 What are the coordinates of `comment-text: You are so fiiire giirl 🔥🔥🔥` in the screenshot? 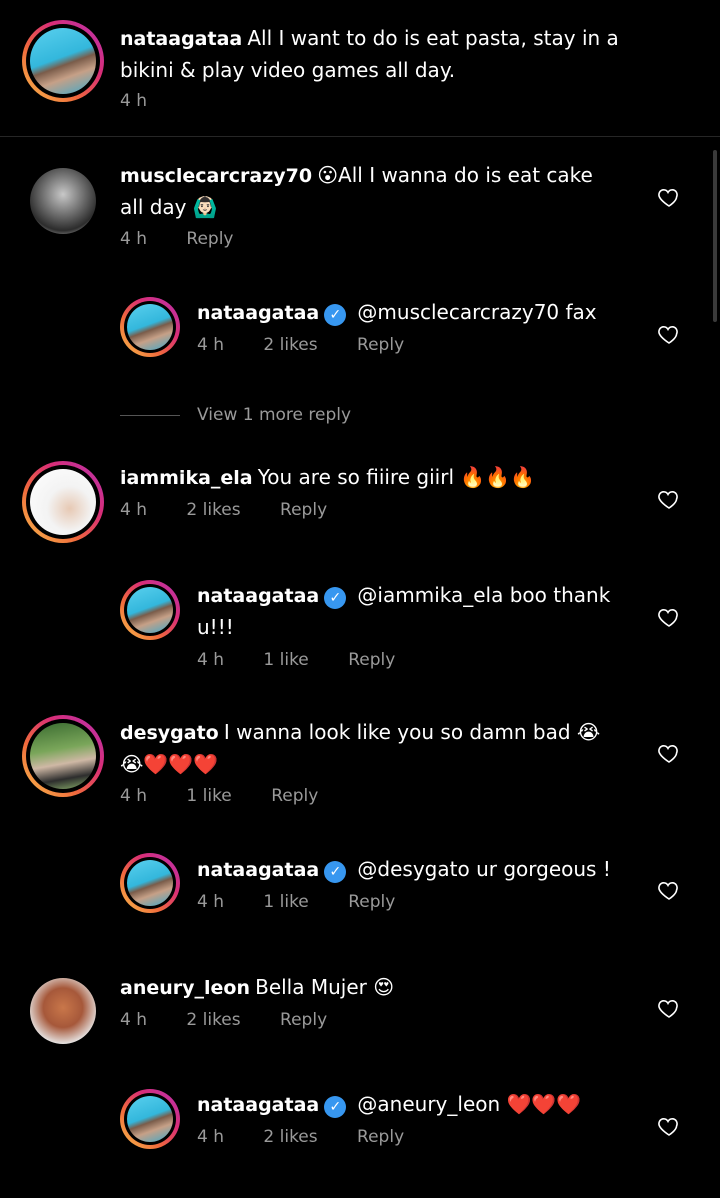 It's located at (396, 477).